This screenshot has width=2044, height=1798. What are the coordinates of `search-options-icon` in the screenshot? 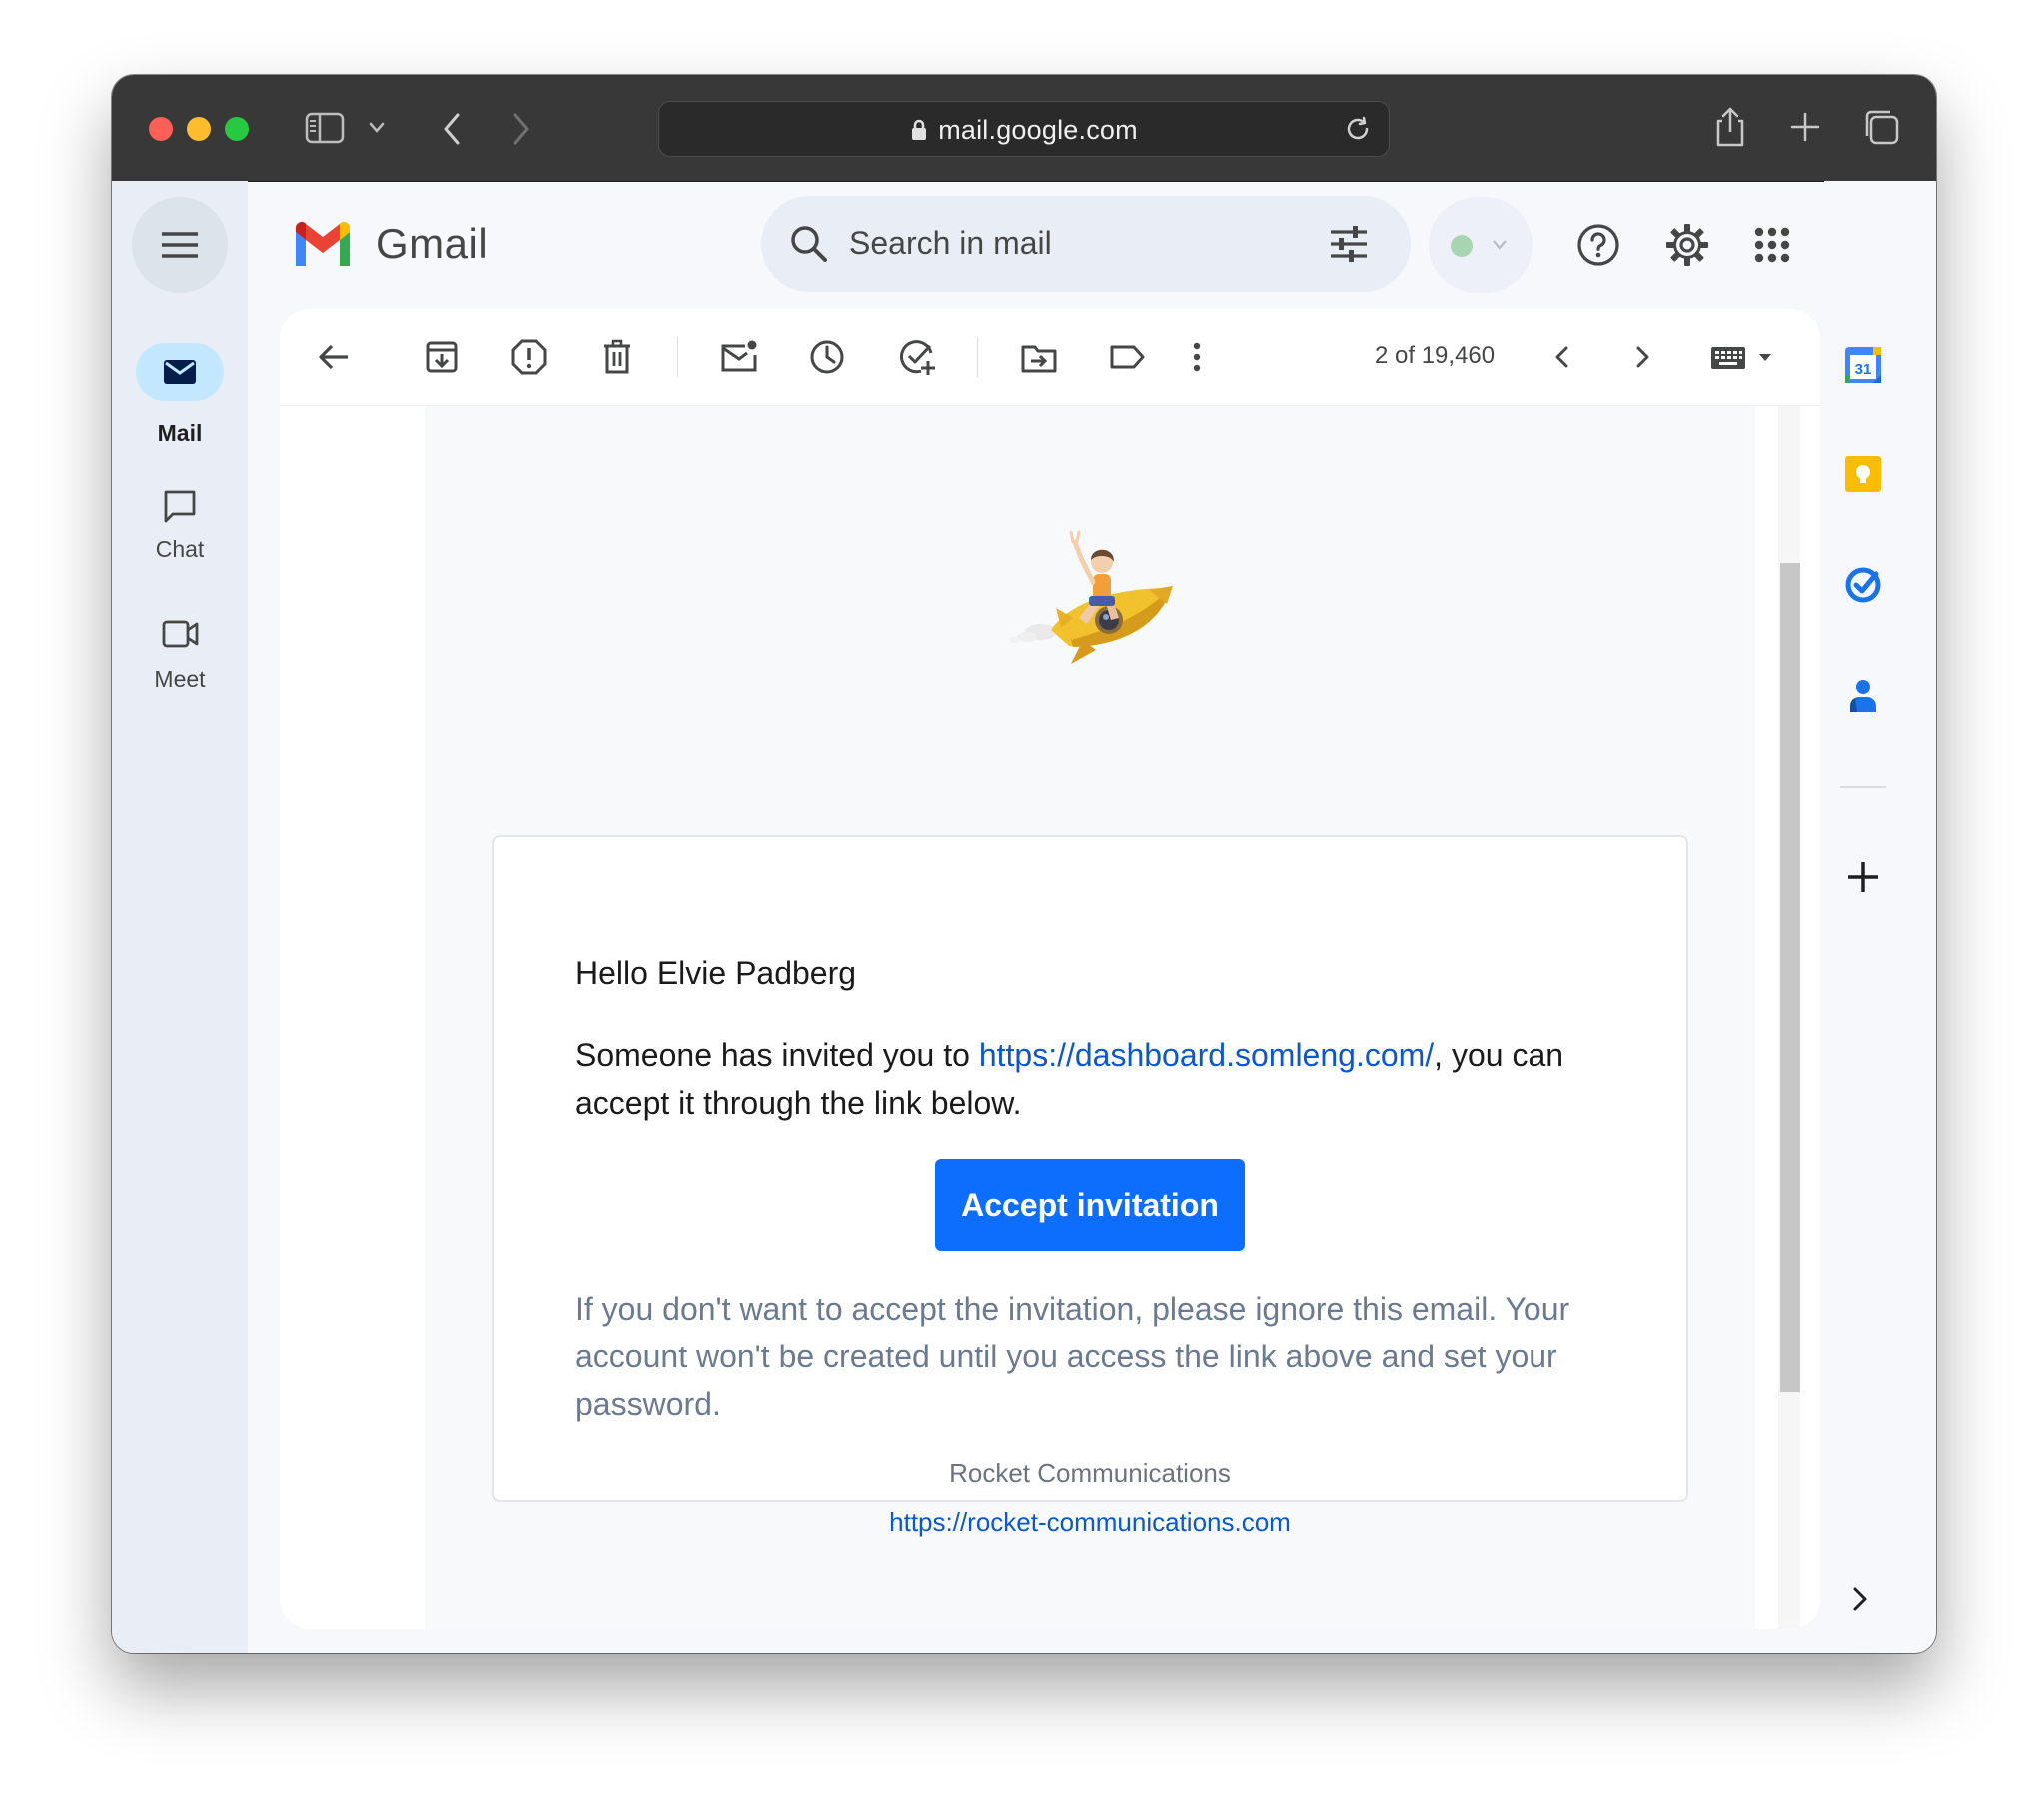 It's located at (1349, 244).